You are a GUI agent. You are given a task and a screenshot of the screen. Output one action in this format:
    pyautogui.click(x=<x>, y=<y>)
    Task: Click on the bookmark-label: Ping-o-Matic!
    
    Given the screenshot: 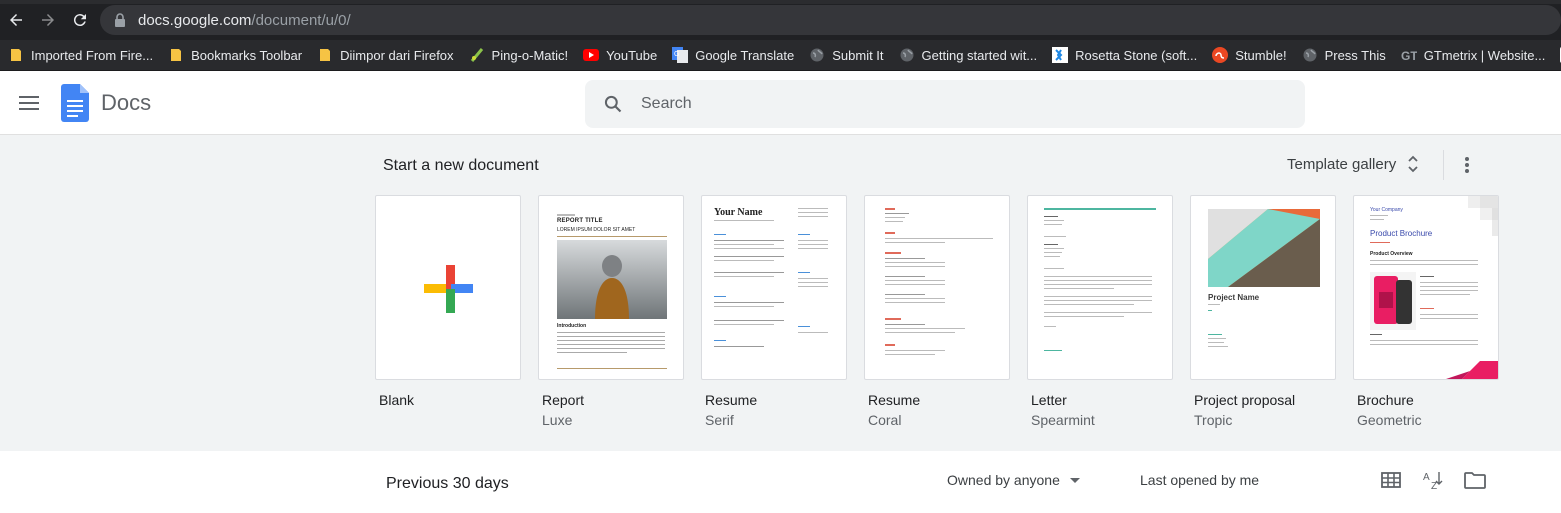 What is the action you would take?
    pyautogui.click(x=530, y=55)
    